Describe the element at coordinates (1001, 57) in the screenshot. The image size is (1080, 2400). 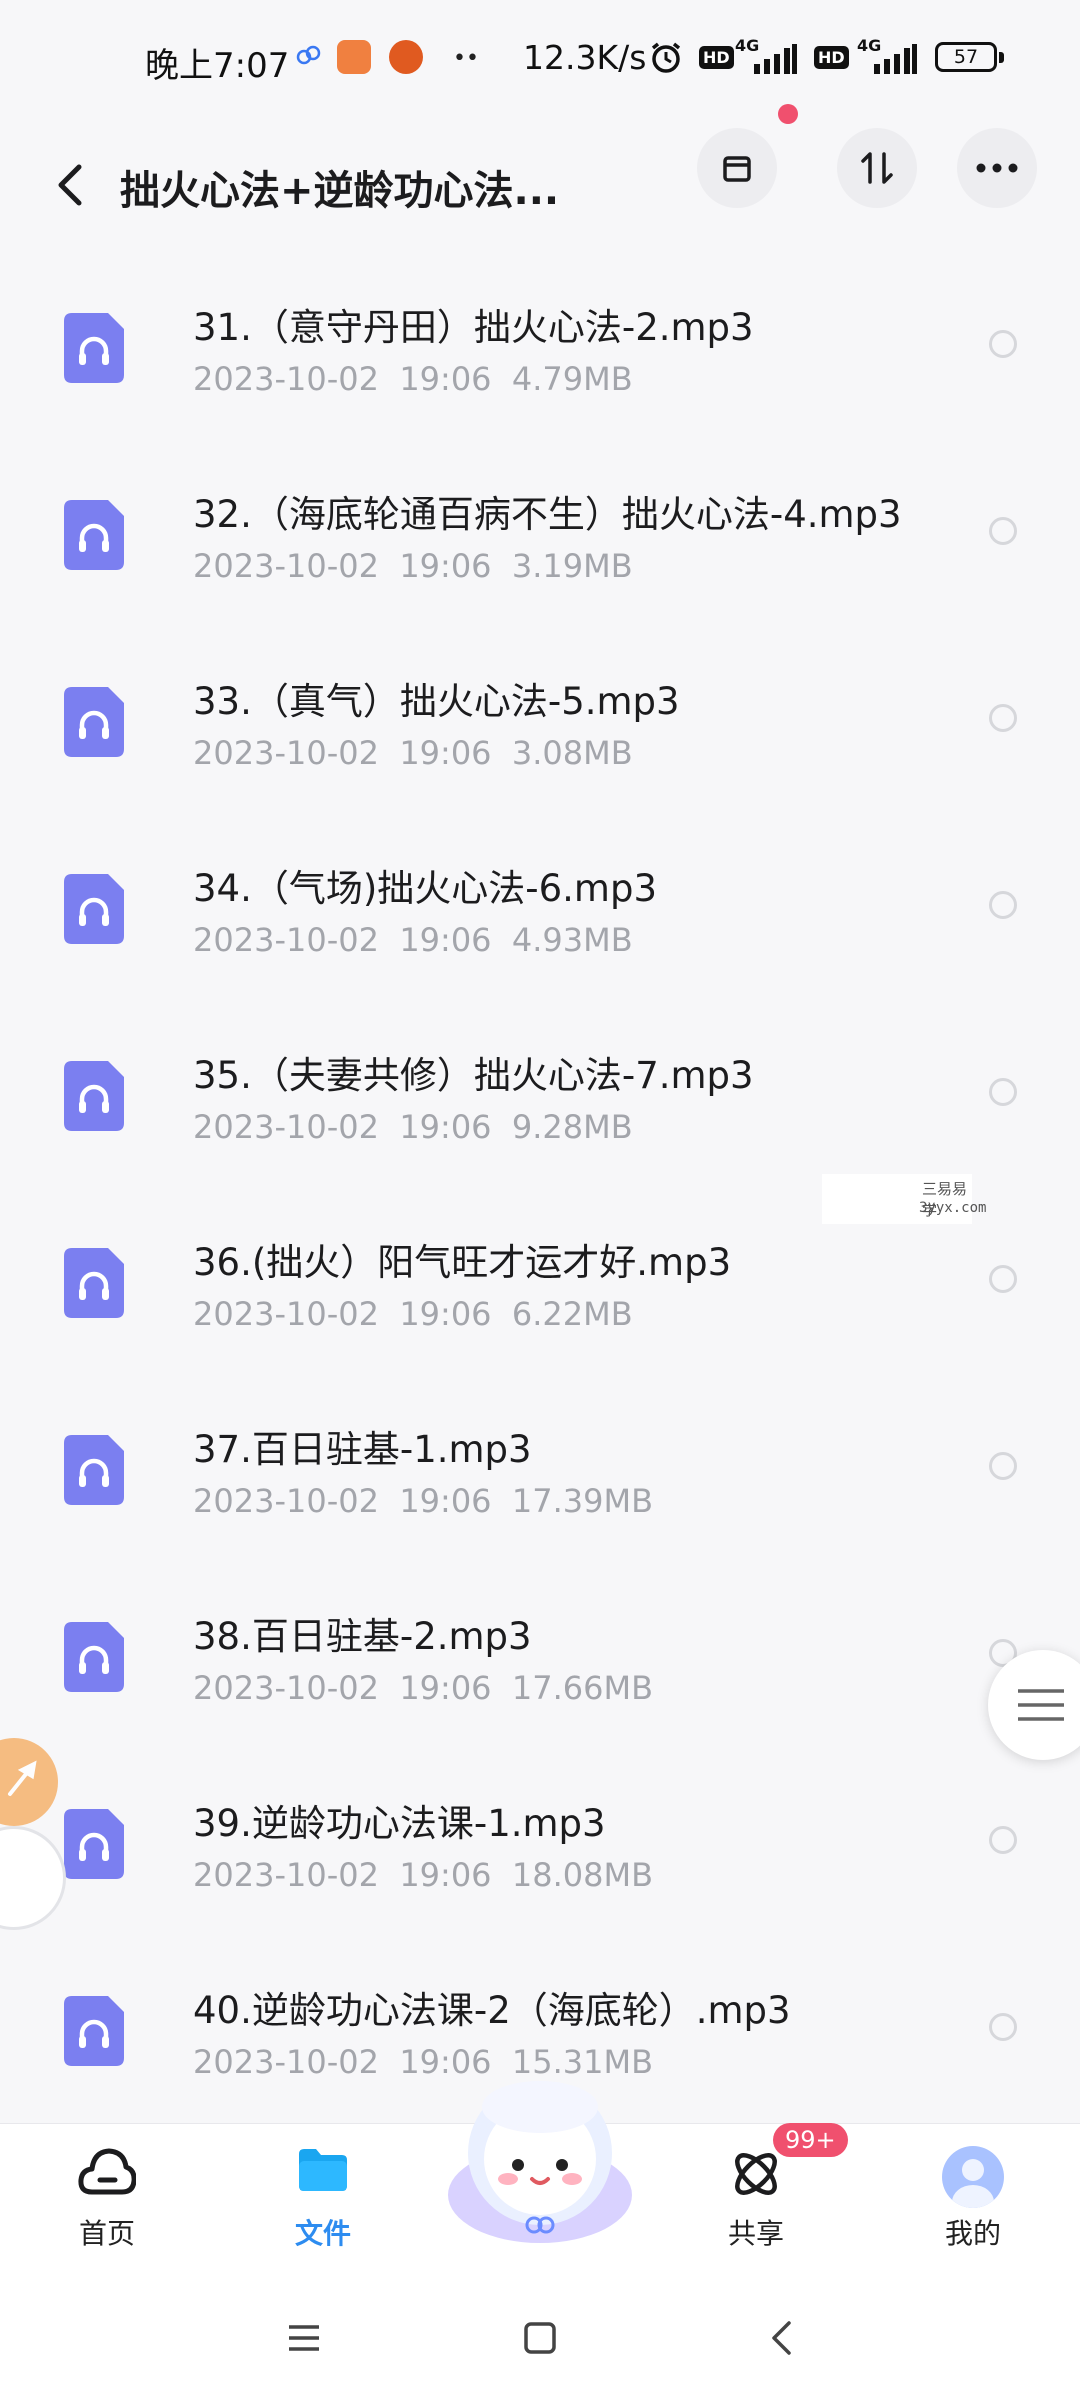
I see `battery-nub` at that location.